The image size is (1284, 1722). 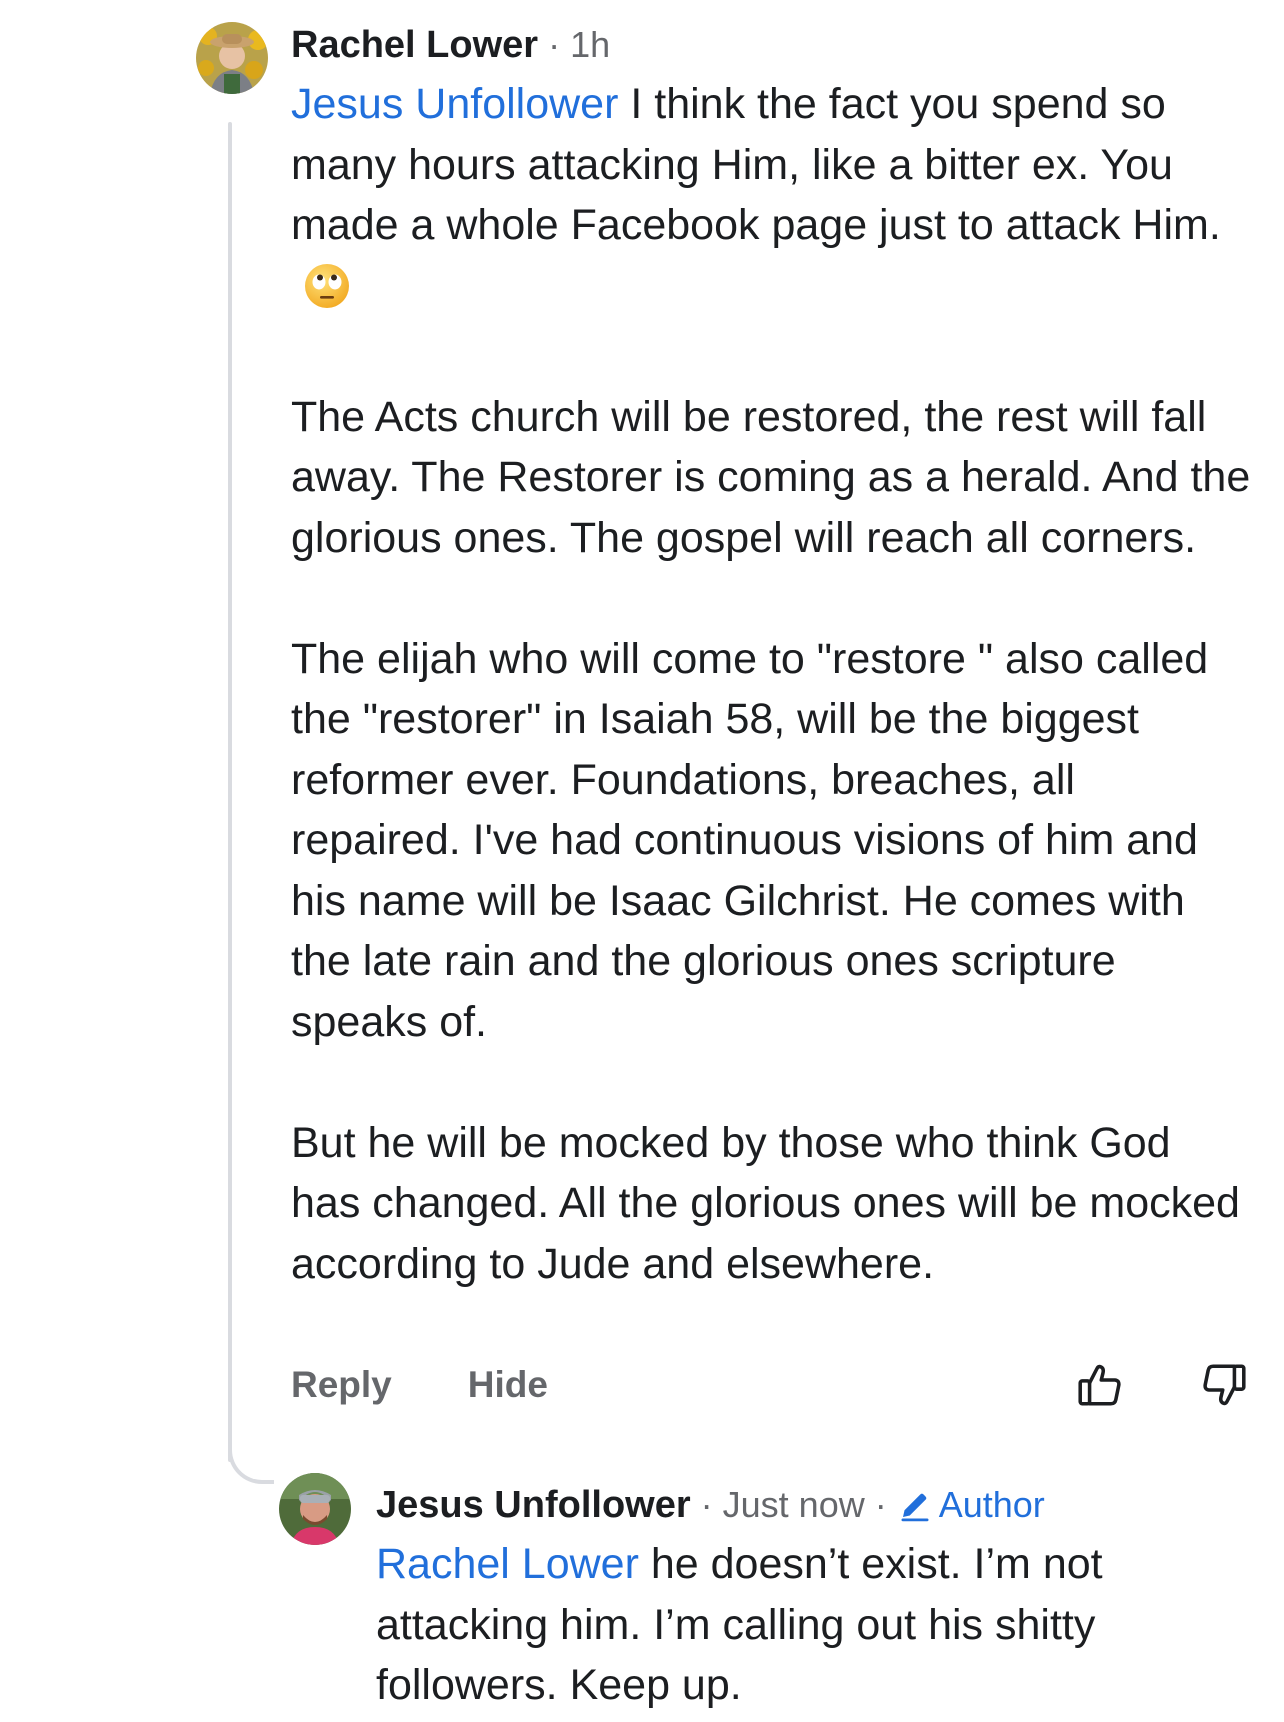 I want to click on eye-roll-emoji-icon, so click(x=327, y=294).